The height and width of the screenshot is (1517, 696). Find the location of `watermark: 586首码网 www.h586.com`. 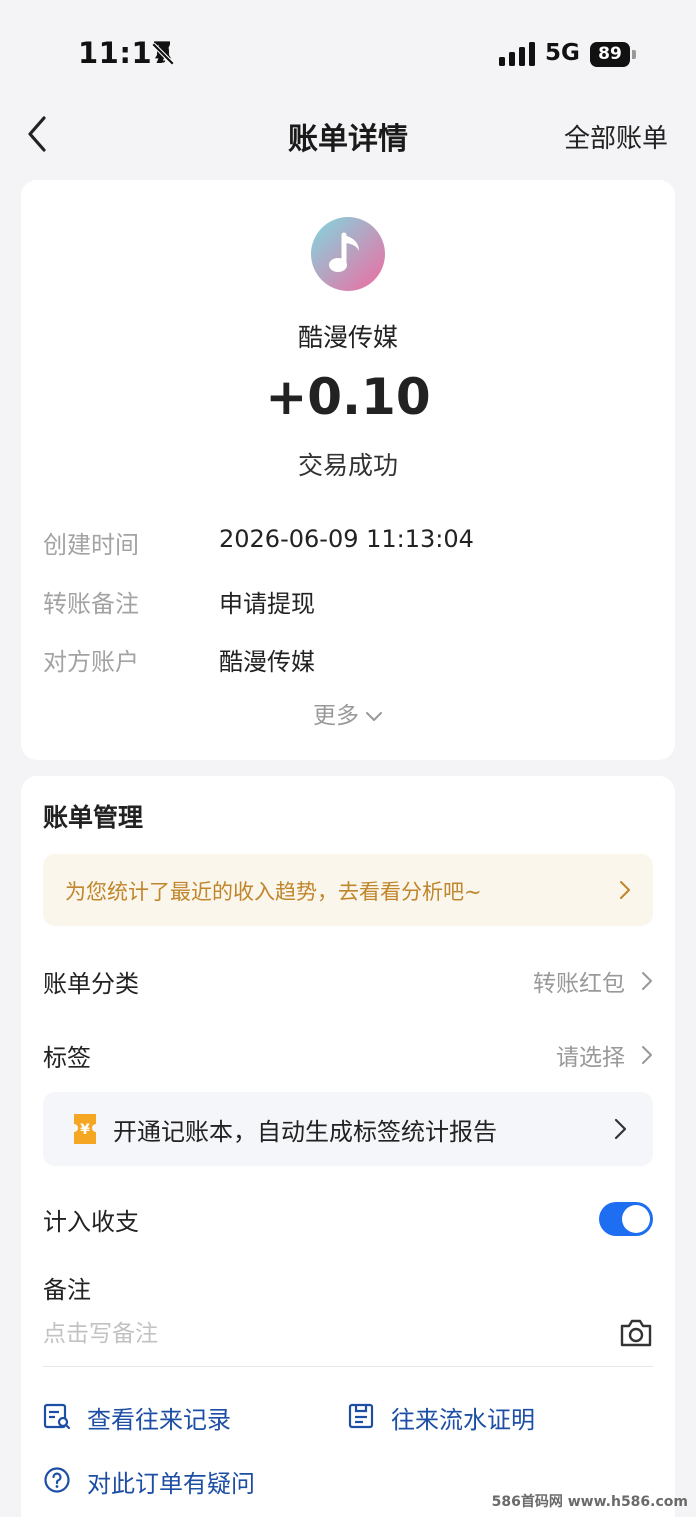

watermark: 586首码网 www.h586.com is located at coordinates (589, 1502).